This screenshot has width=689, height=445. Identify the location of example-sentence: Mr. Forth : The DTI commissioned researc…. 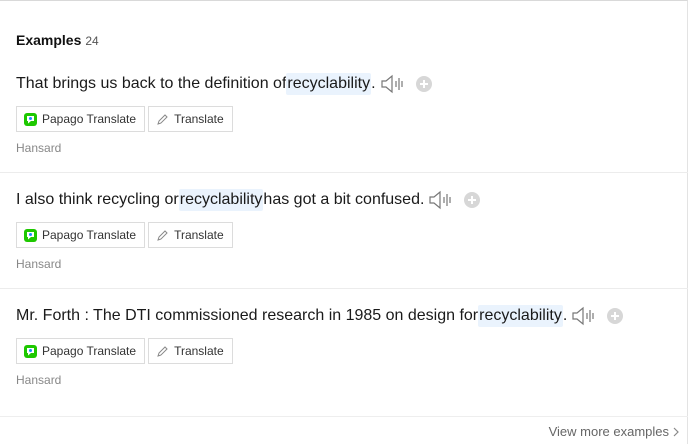
(320, 316).